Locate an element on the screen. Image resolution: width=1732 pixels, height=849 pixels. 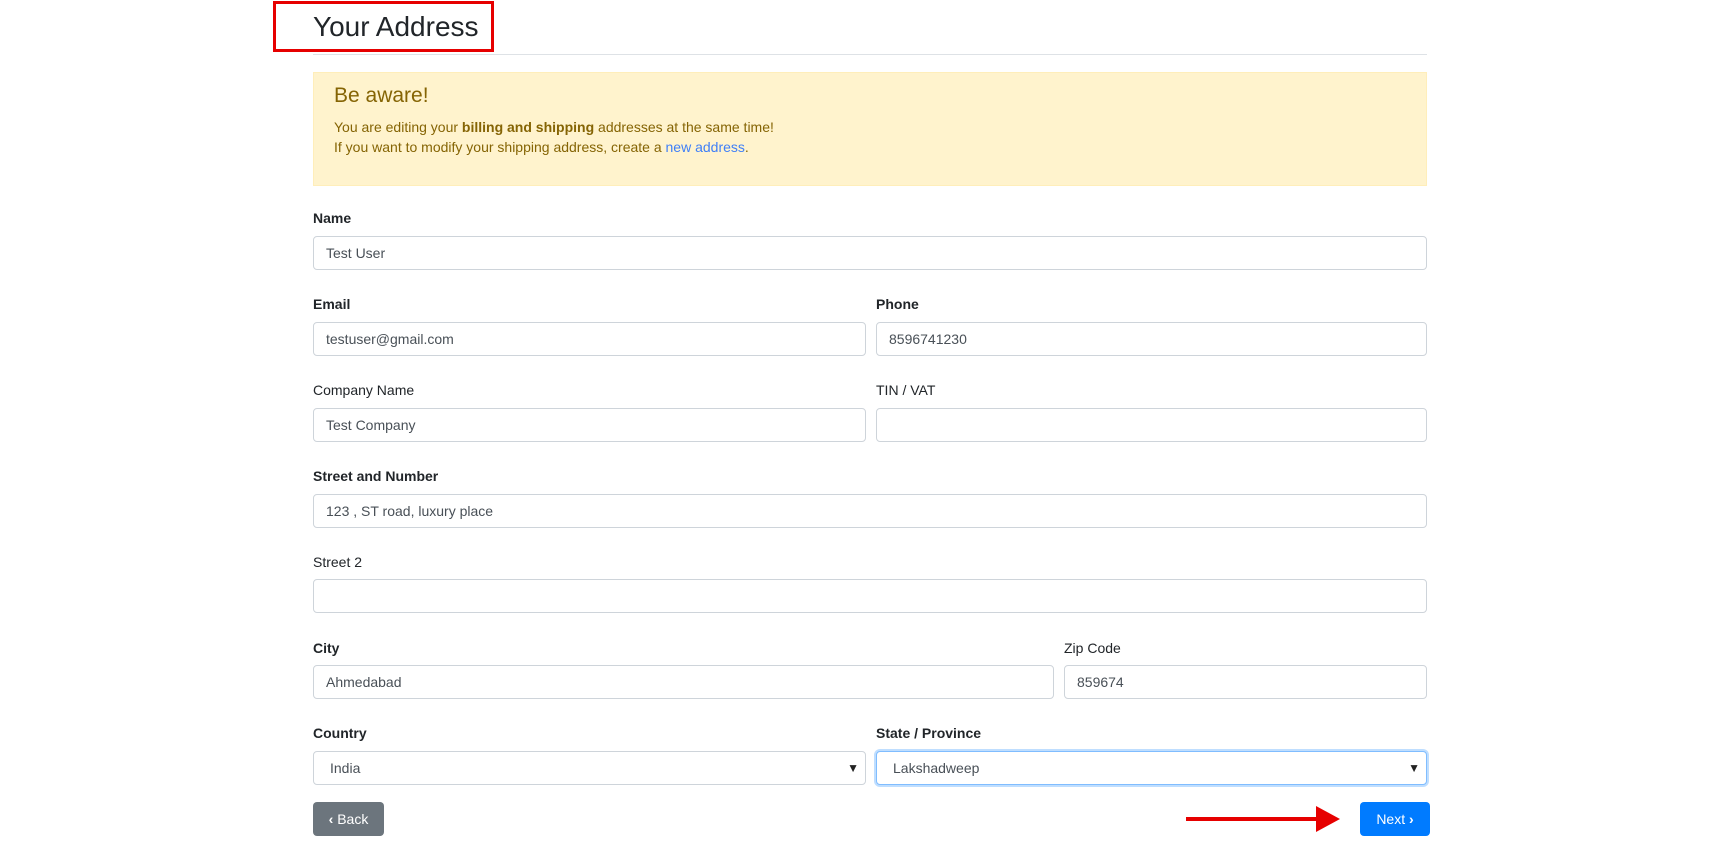
chevron-left-icon: ‹ is located at coordinates (331, 819).